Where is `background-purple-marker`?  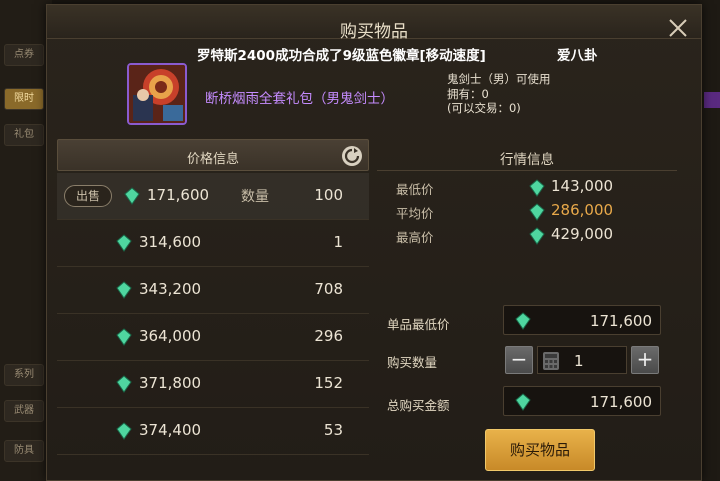 background-purple-marker is located at coordinates (712, 100).